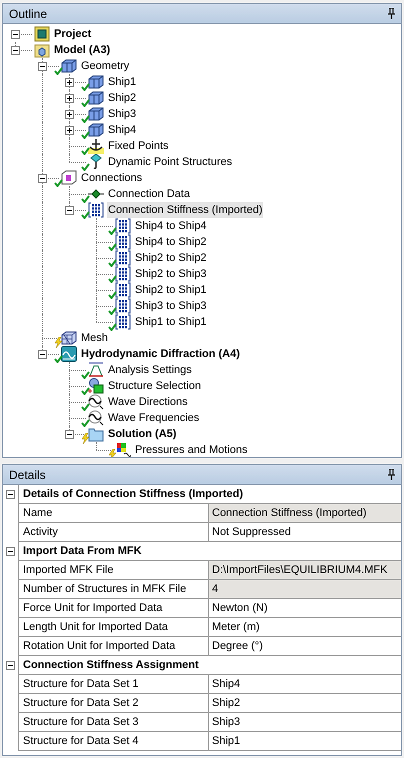  What do you see at coordinates (96, 434) in the screenshot?
I see `folder-icon` at bounding box center [96, 434].